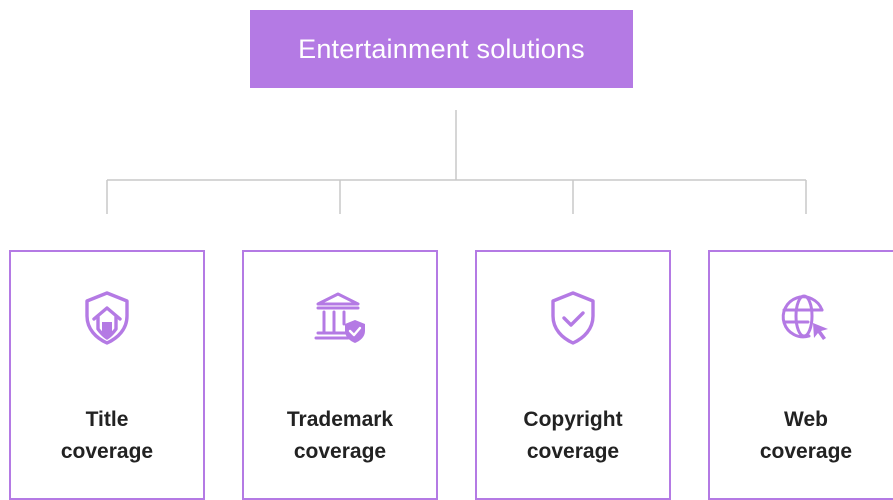  Describe the element at coordinates (573, 419) in the screenshot. I see `card-copyright-line1: Copyright` at that location.